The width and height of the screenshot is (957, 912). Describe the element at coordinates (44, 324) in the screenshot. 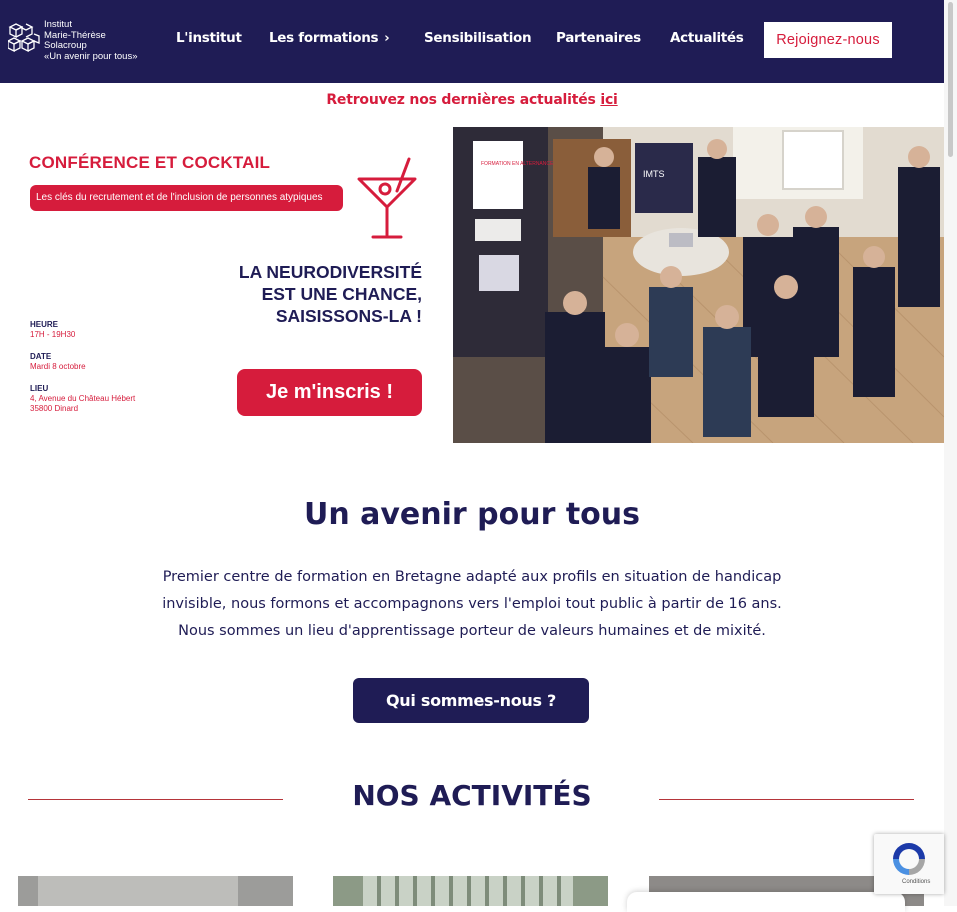

I see `heure-label: HEURE` at that location.